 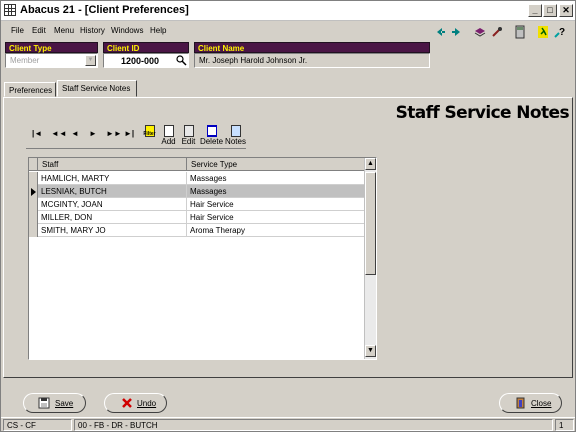 I want to click on help-question-icon: ?, so click(x=560, y=32).